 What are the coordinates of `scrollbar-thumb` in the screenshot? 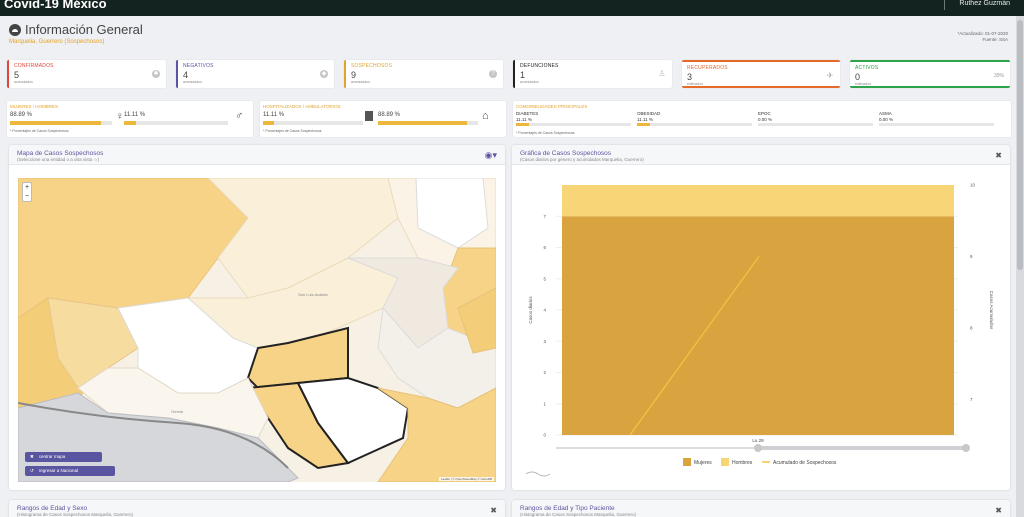 It's located at (1020, 145).